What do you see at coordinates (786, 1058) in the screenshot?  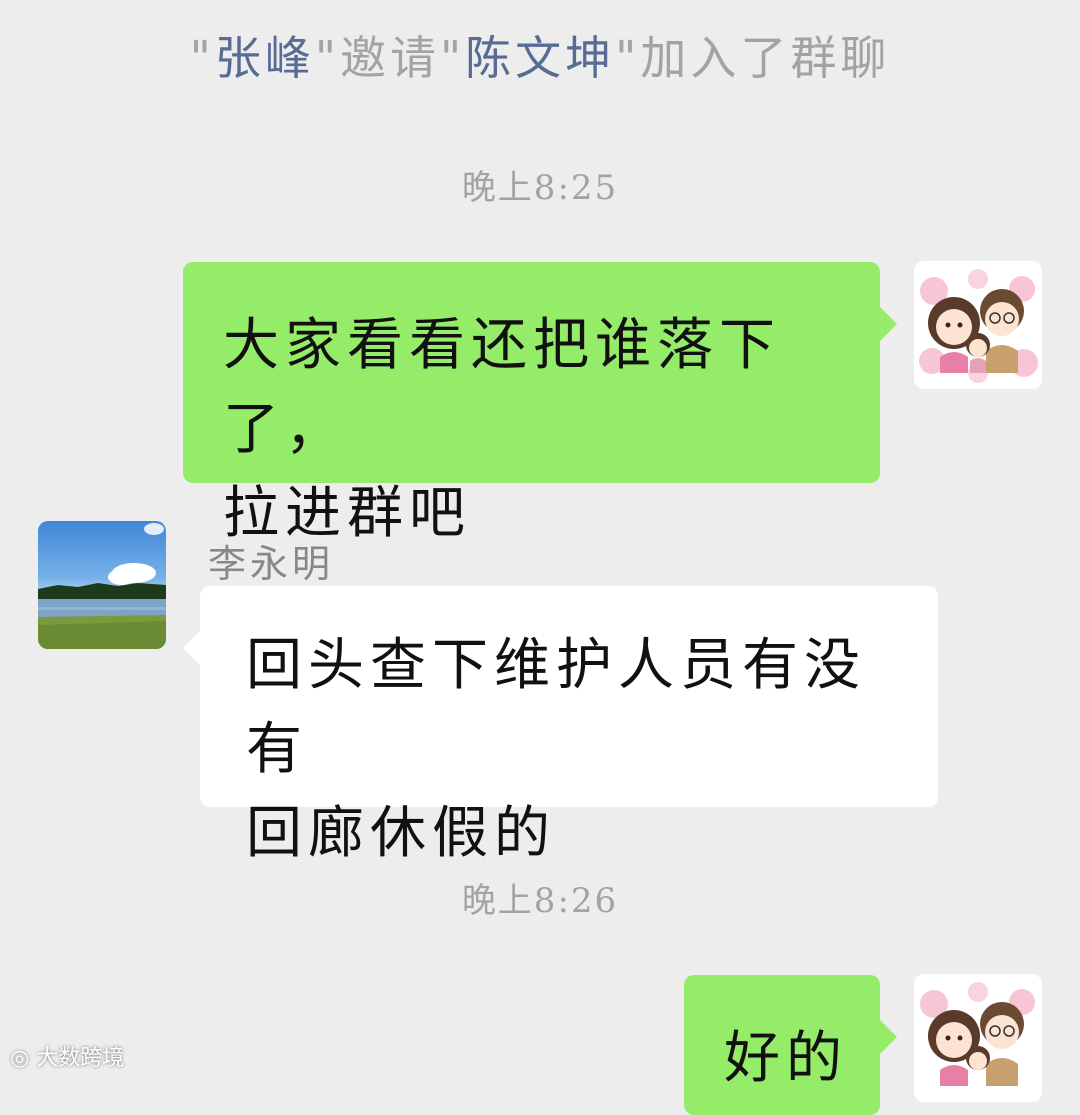 I see `message-text: 好的` at bounding box center [786, 1058].